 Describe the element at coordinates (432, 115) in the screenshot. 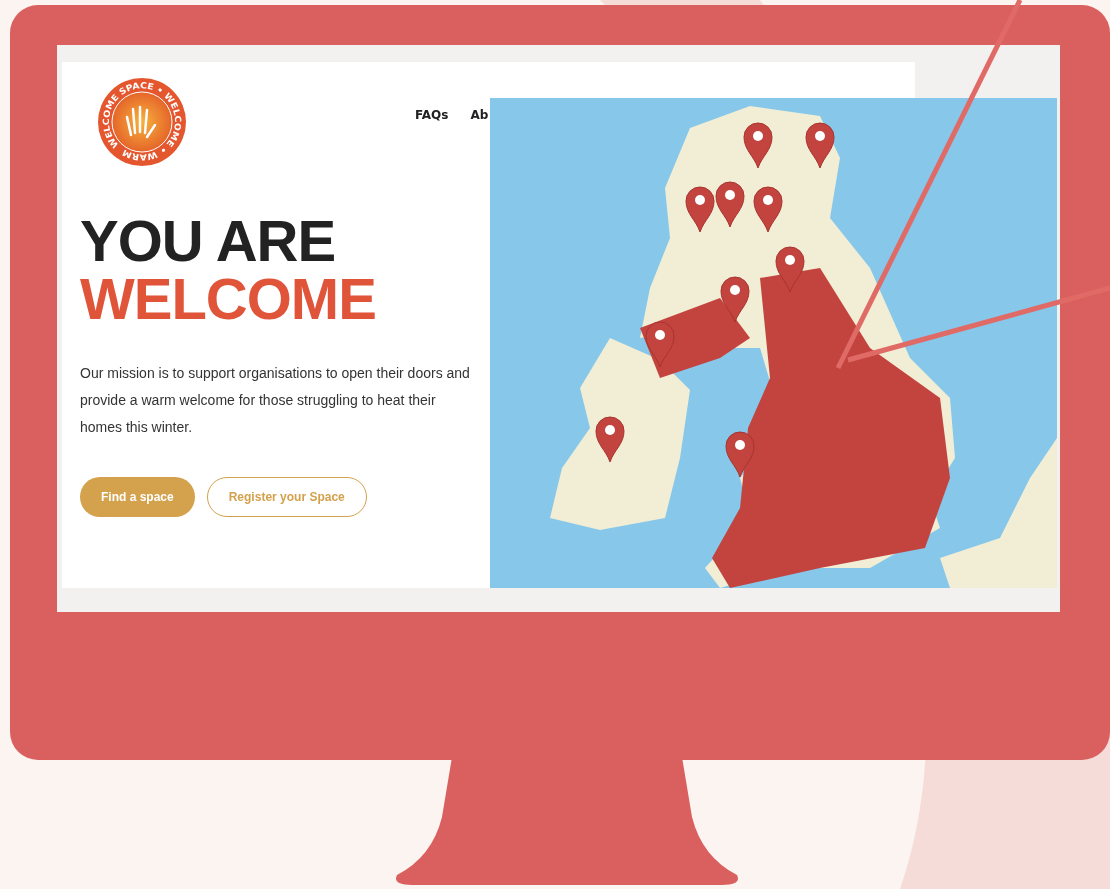

I see `nav-link: FAQs` at that location.